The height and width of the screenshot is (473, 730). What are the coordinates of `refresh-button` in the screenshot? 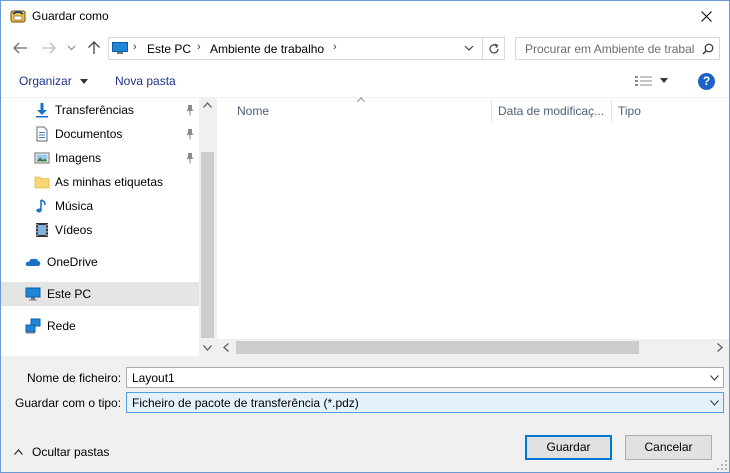 It's located at (493, 48).